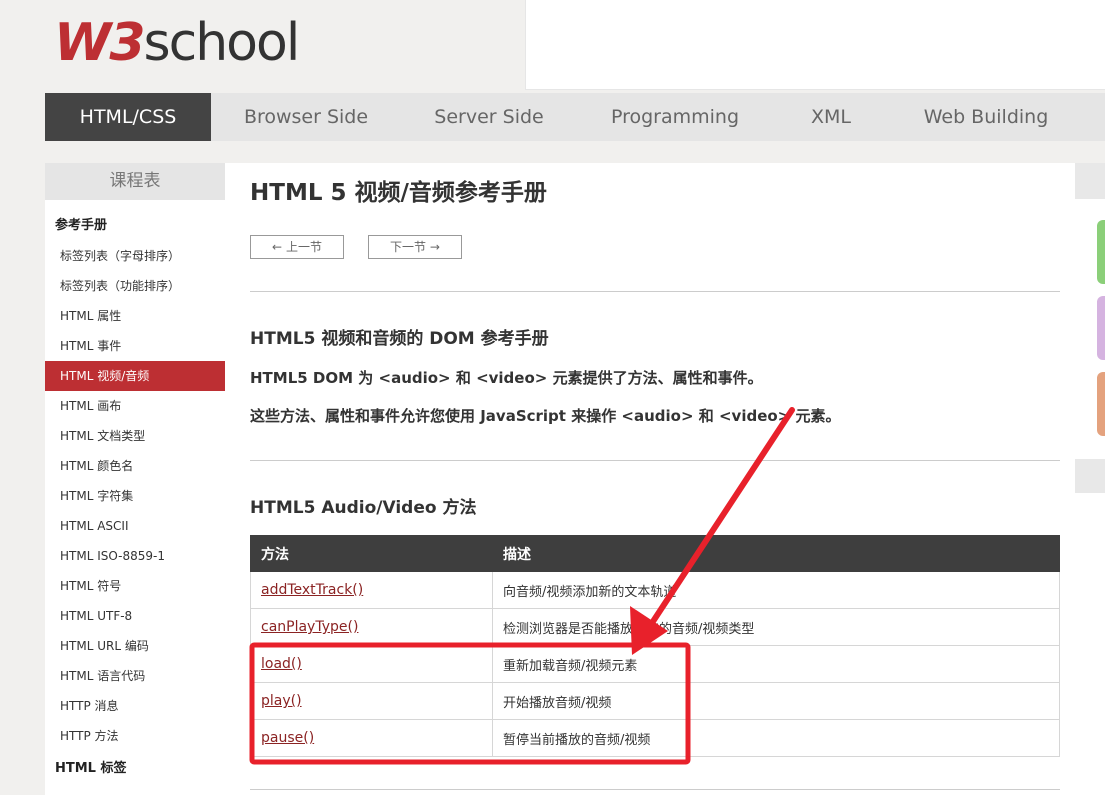 Image resolution: width=1105 pixels, height=795 pixels. I want to click on sidebar-item: HTML 画布, so click(135, 406).